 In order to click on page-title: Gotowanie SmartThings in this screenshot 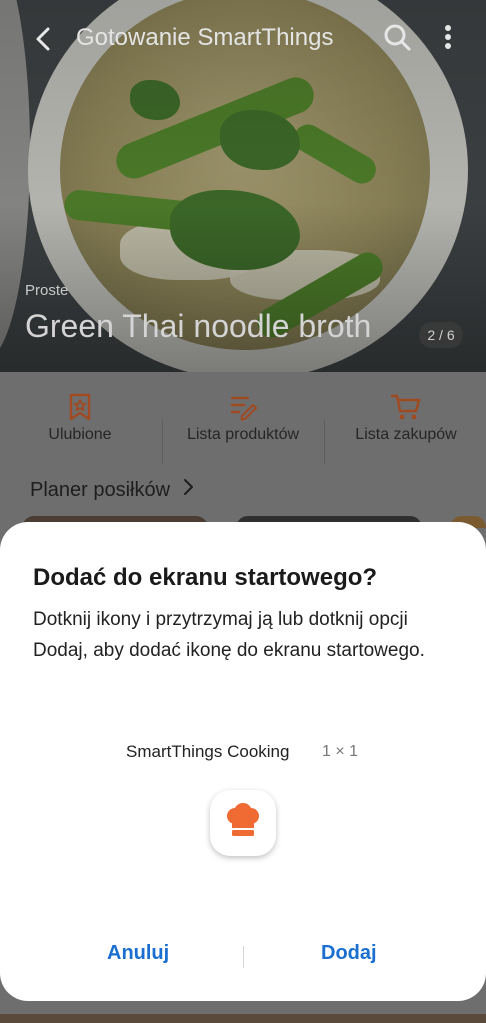, I will do `click(205, 37)`.